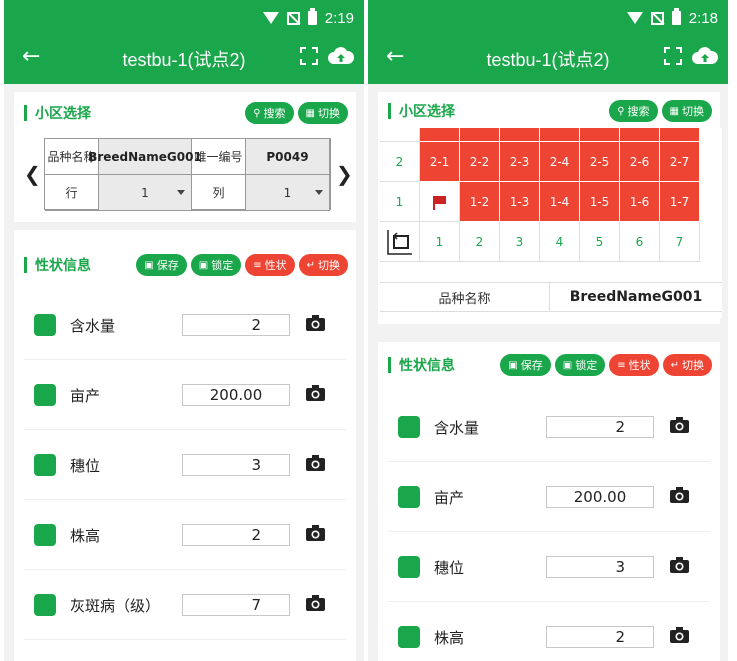 The height and width of the screenshot is (661, 737). What do you see at coordinates (389, 111) in the screenshot?
I see `section-marker` at bounding box center [389, 111].